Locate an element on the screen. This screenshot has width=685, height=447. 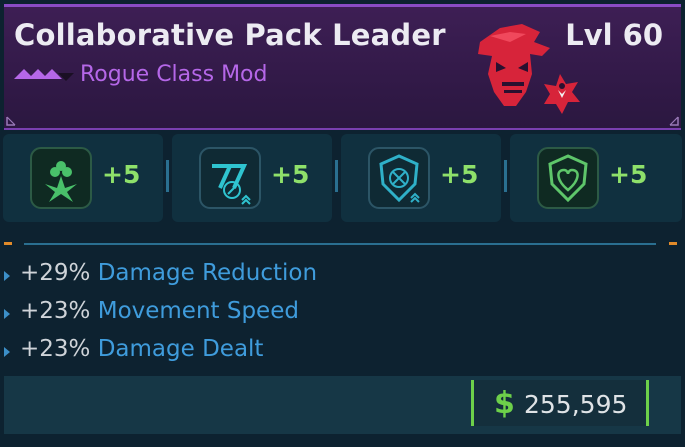
stat-row: +23% Damage Dealt is located at coordinates (342, 353).